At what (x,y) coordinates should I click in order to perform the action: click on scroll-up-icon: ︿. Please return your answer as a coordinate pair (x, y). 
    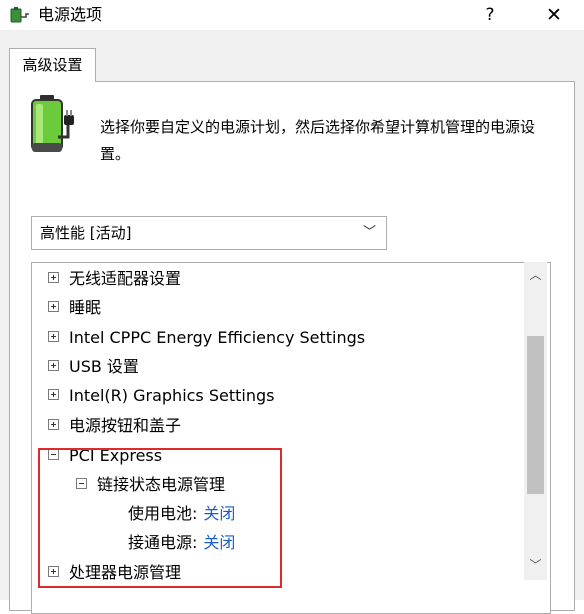
    Looking at the image, I should click on (535, 275).